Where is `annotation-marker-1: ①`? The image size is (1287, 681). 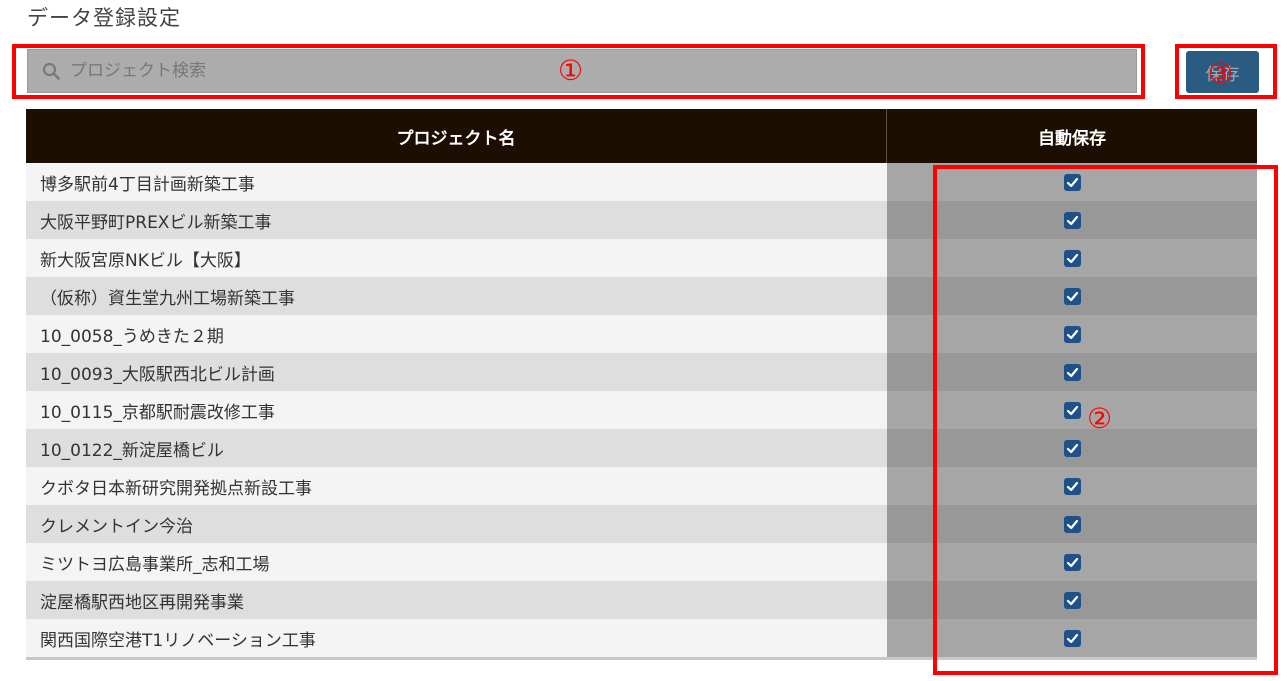
annotation-marker-1: ① is located at coordinates (571, 70).